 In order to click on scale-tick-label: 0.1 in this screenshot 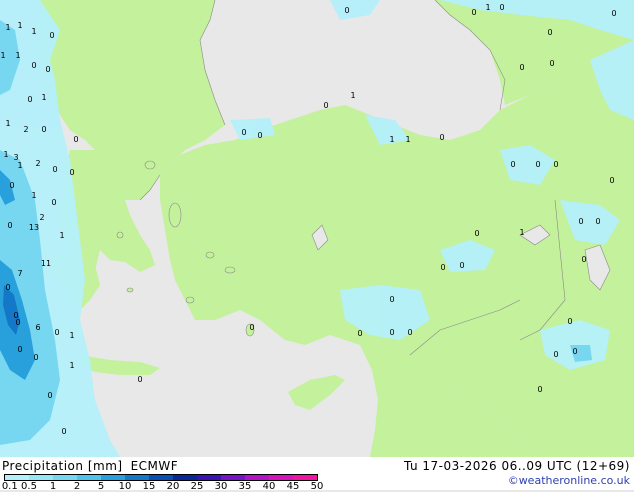, I will do `click(9, 486)`.